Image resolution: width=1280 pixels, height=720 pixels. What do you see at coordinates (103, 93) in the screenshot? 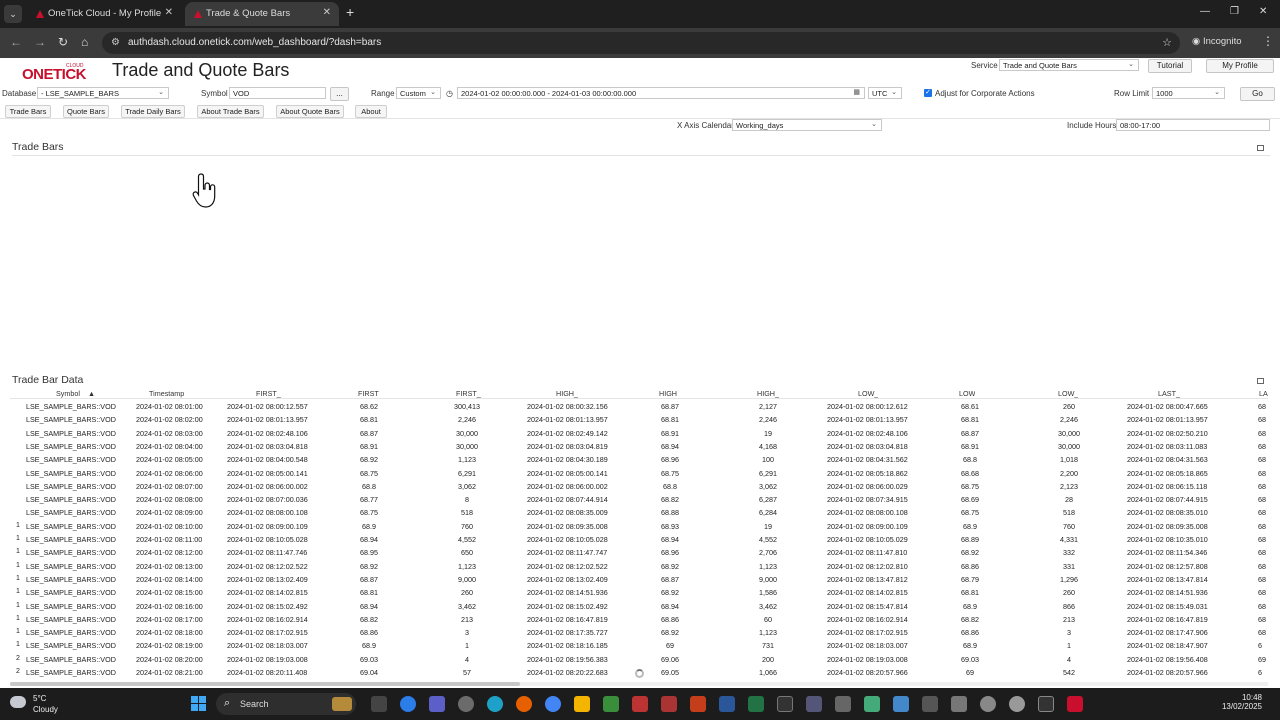
I see `database-select: - LSE_SAMPLE_BARS ⌄` at bounding box center [103, 93].